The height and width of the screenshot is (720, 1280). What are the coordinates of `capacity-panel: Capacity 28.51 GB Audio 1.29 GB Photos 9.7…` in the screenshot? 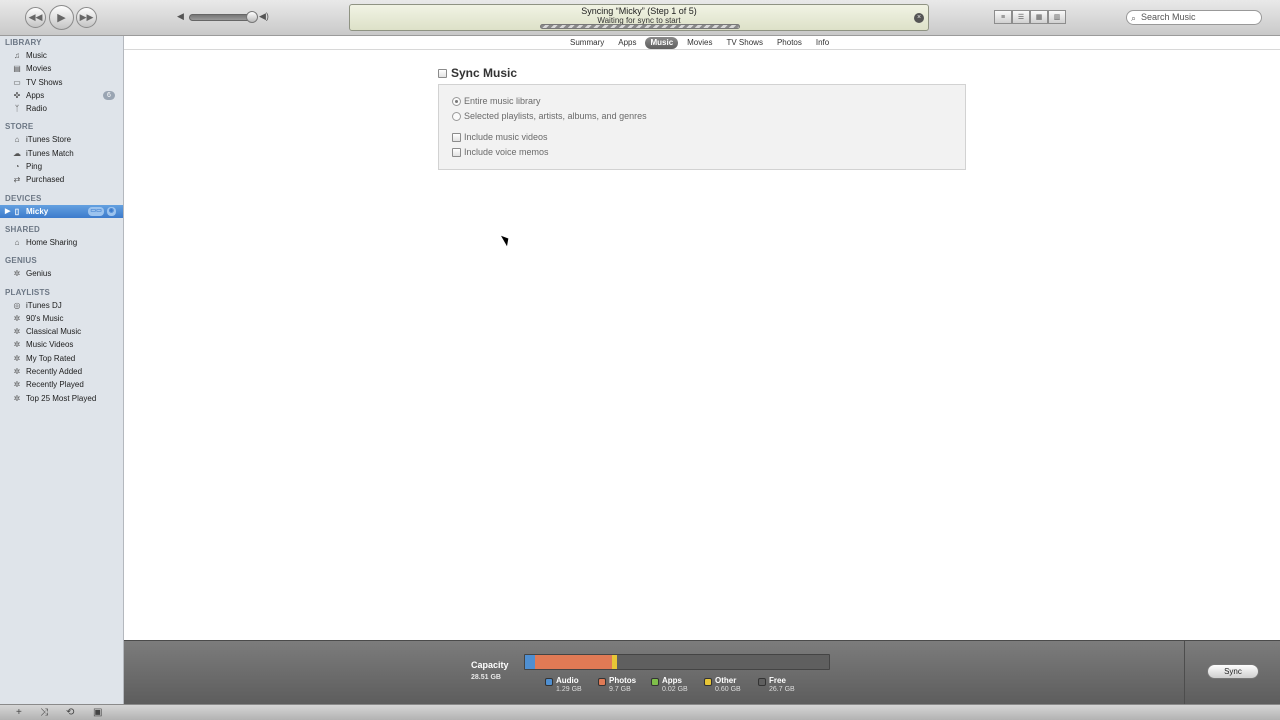 It's located at (702, 672).